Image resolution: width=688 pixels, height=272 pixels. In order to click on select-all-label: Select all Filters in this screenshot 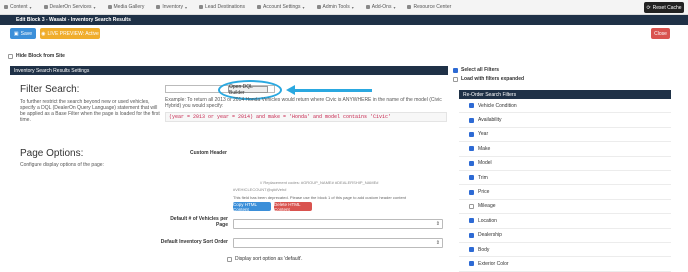, I will do `click(480, 70)`.